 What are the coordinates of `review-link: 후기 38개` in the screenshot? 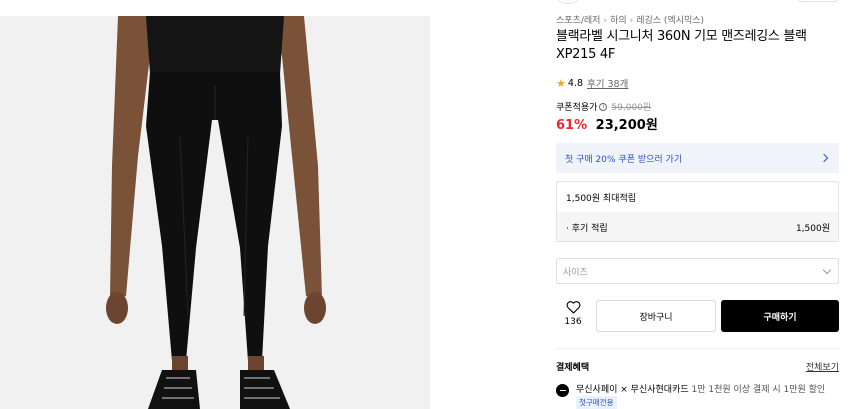 It's located at (607, 83).